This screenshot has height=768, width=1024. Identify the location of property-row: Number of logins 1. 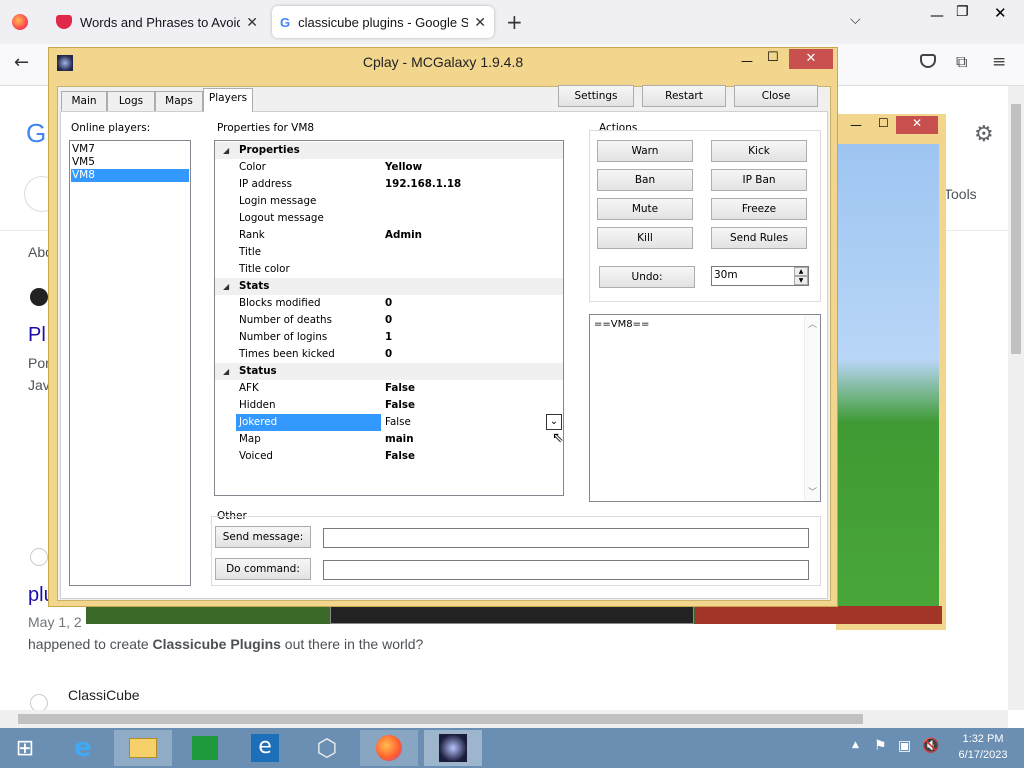
(389, 337).